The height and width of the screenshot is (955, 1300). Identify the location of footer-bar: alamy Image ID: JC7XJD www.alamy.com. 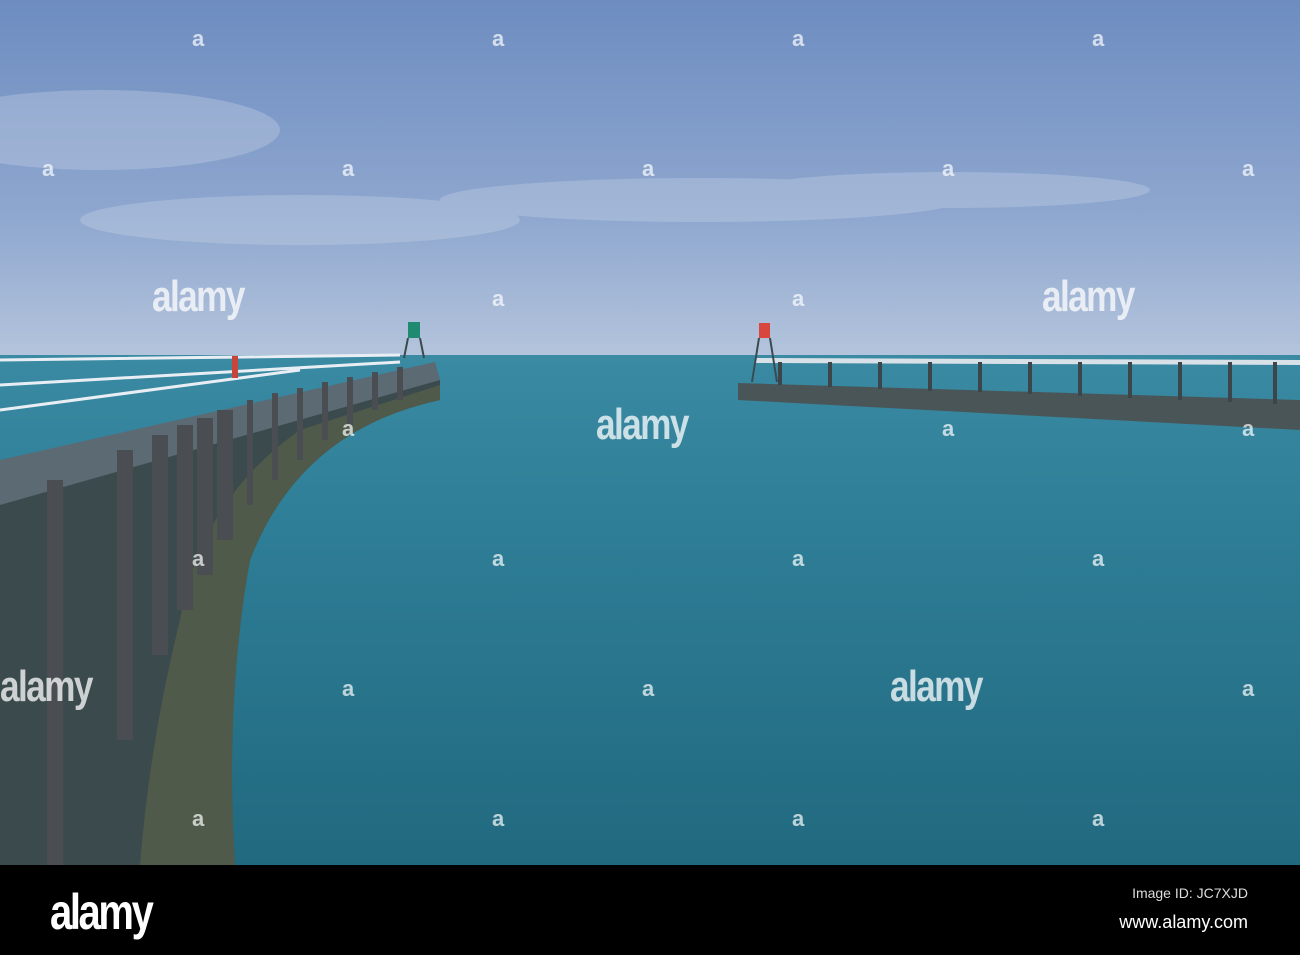
(650, 910).